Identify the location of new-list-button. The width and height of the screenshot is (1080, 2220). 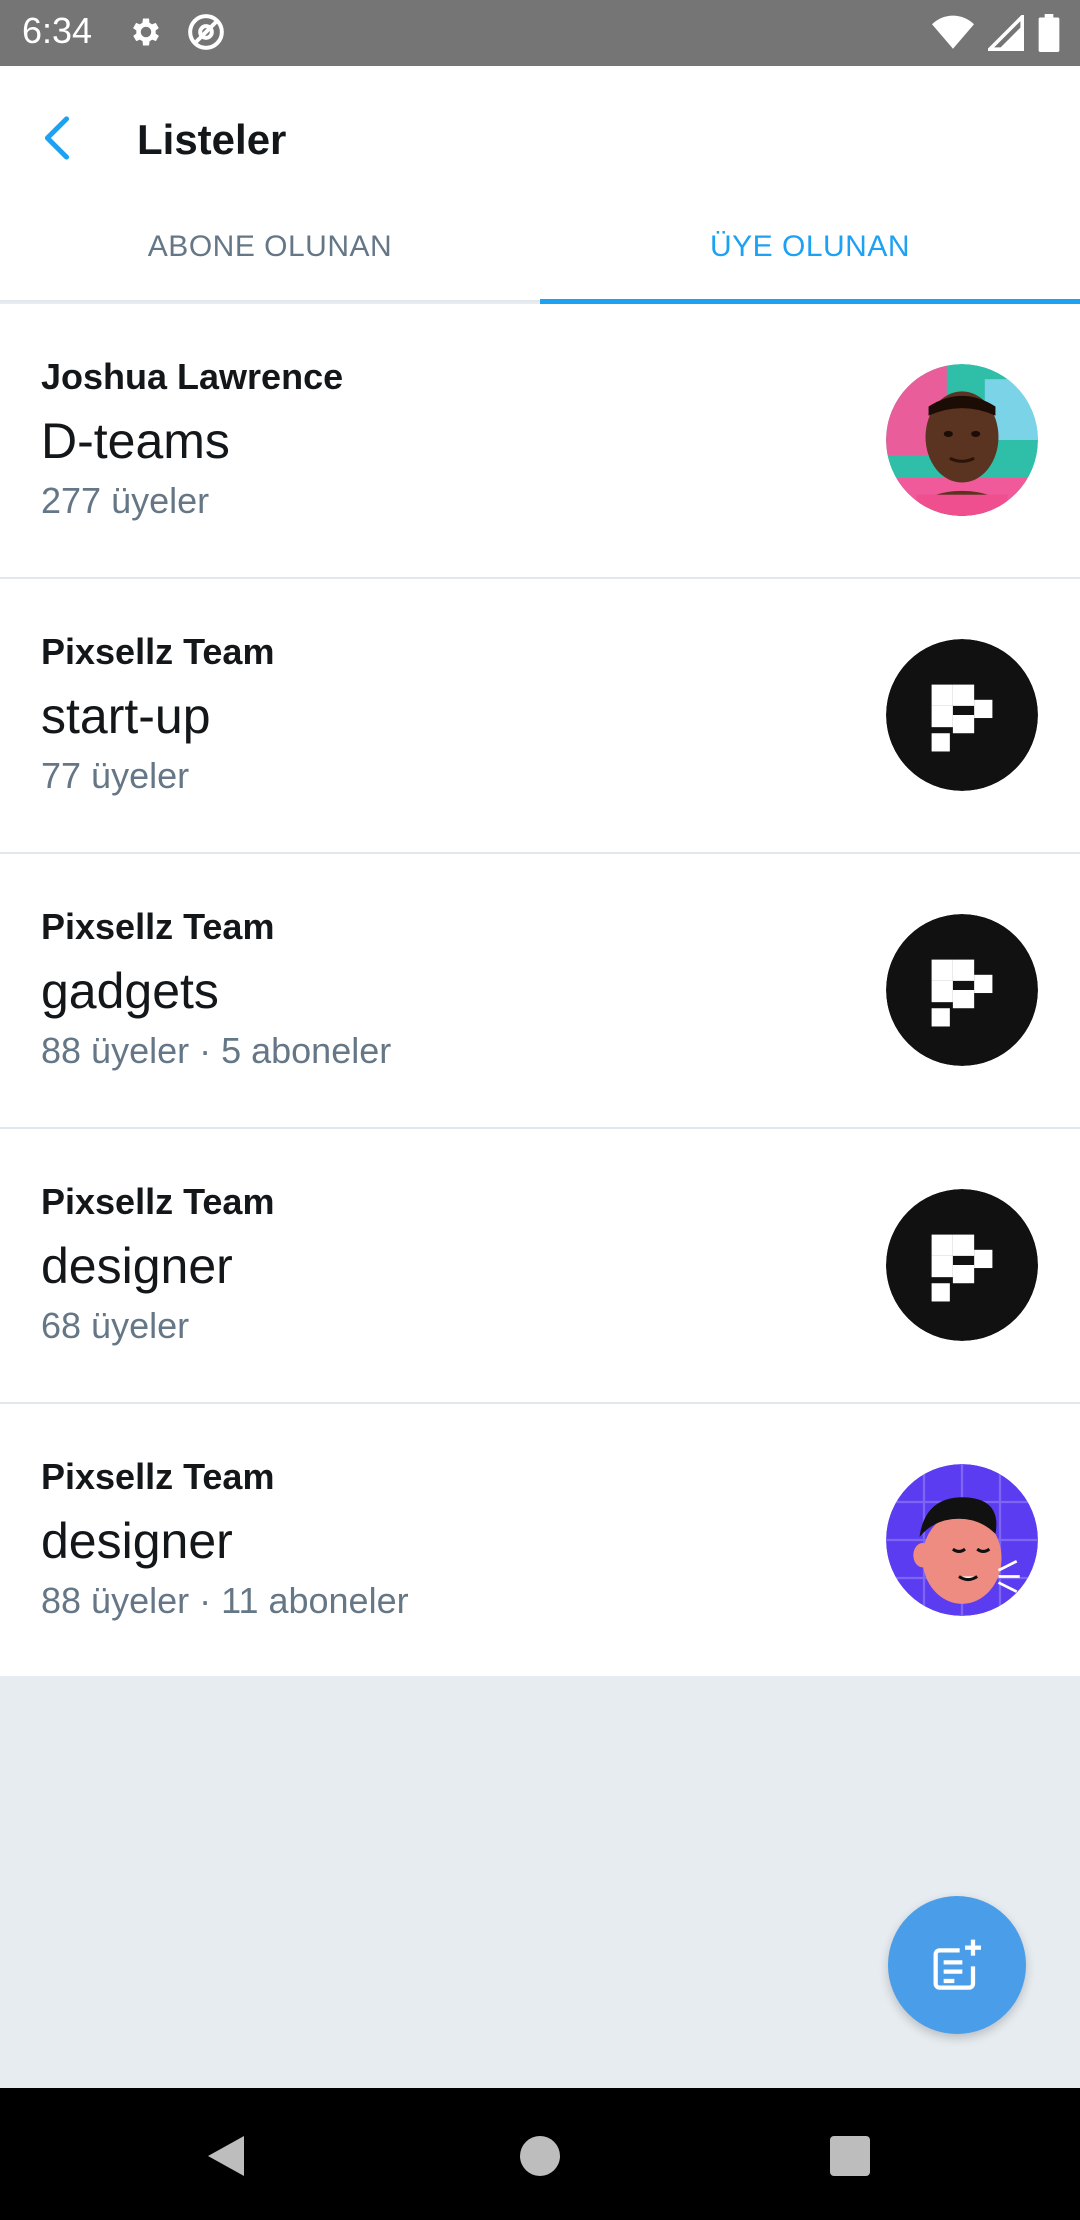
(957, 1965).